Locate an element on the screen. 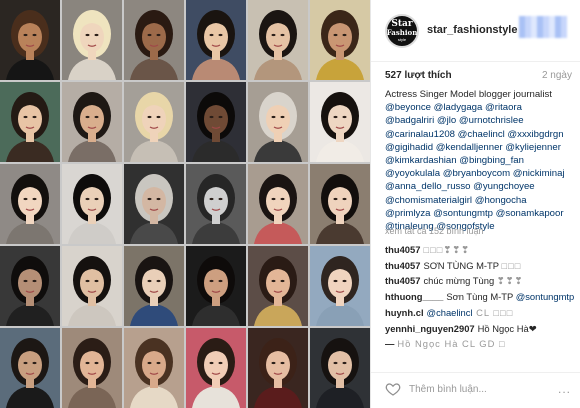 The width and height of the screenshot is (580, 408). caption-mentions-line: @carinalau1208 @chaelincl @xxxibgdrgn is located at coordinates (482, 134).